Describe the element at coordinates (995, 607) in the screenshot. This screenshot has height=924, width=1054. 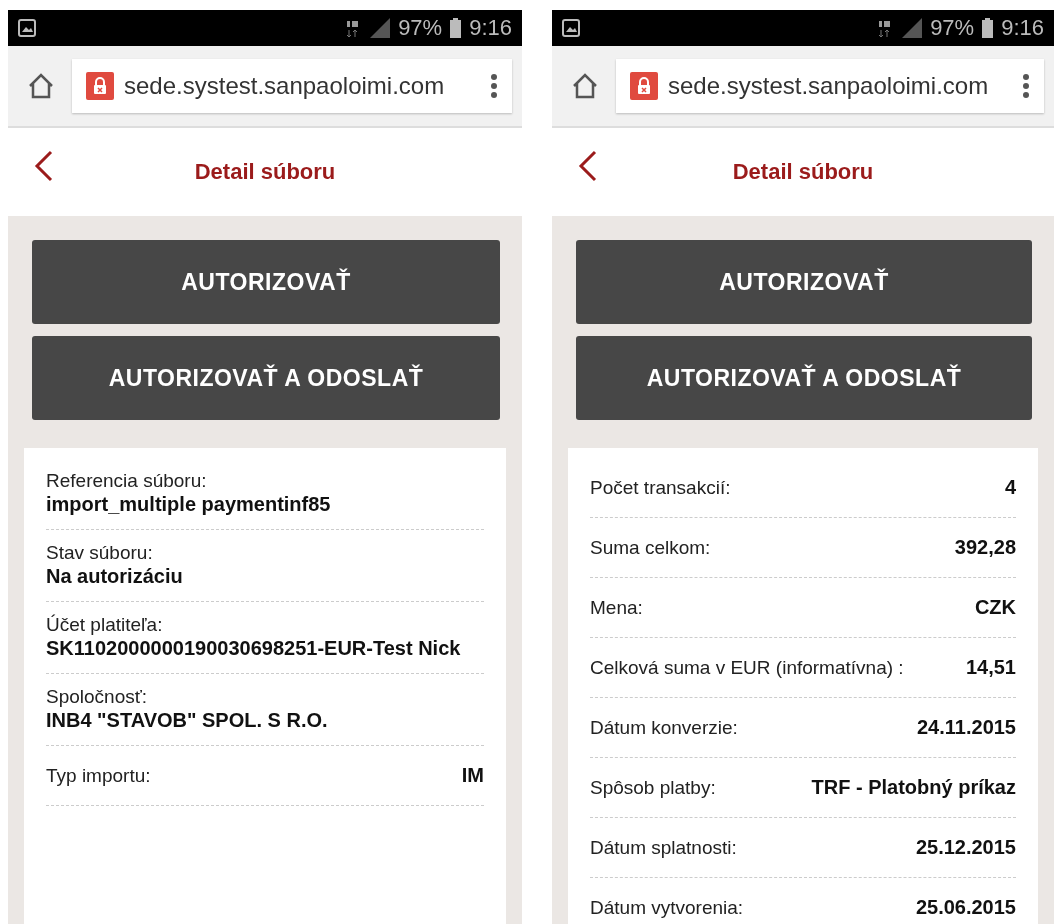
I see `detail-value: CZK` at that location.